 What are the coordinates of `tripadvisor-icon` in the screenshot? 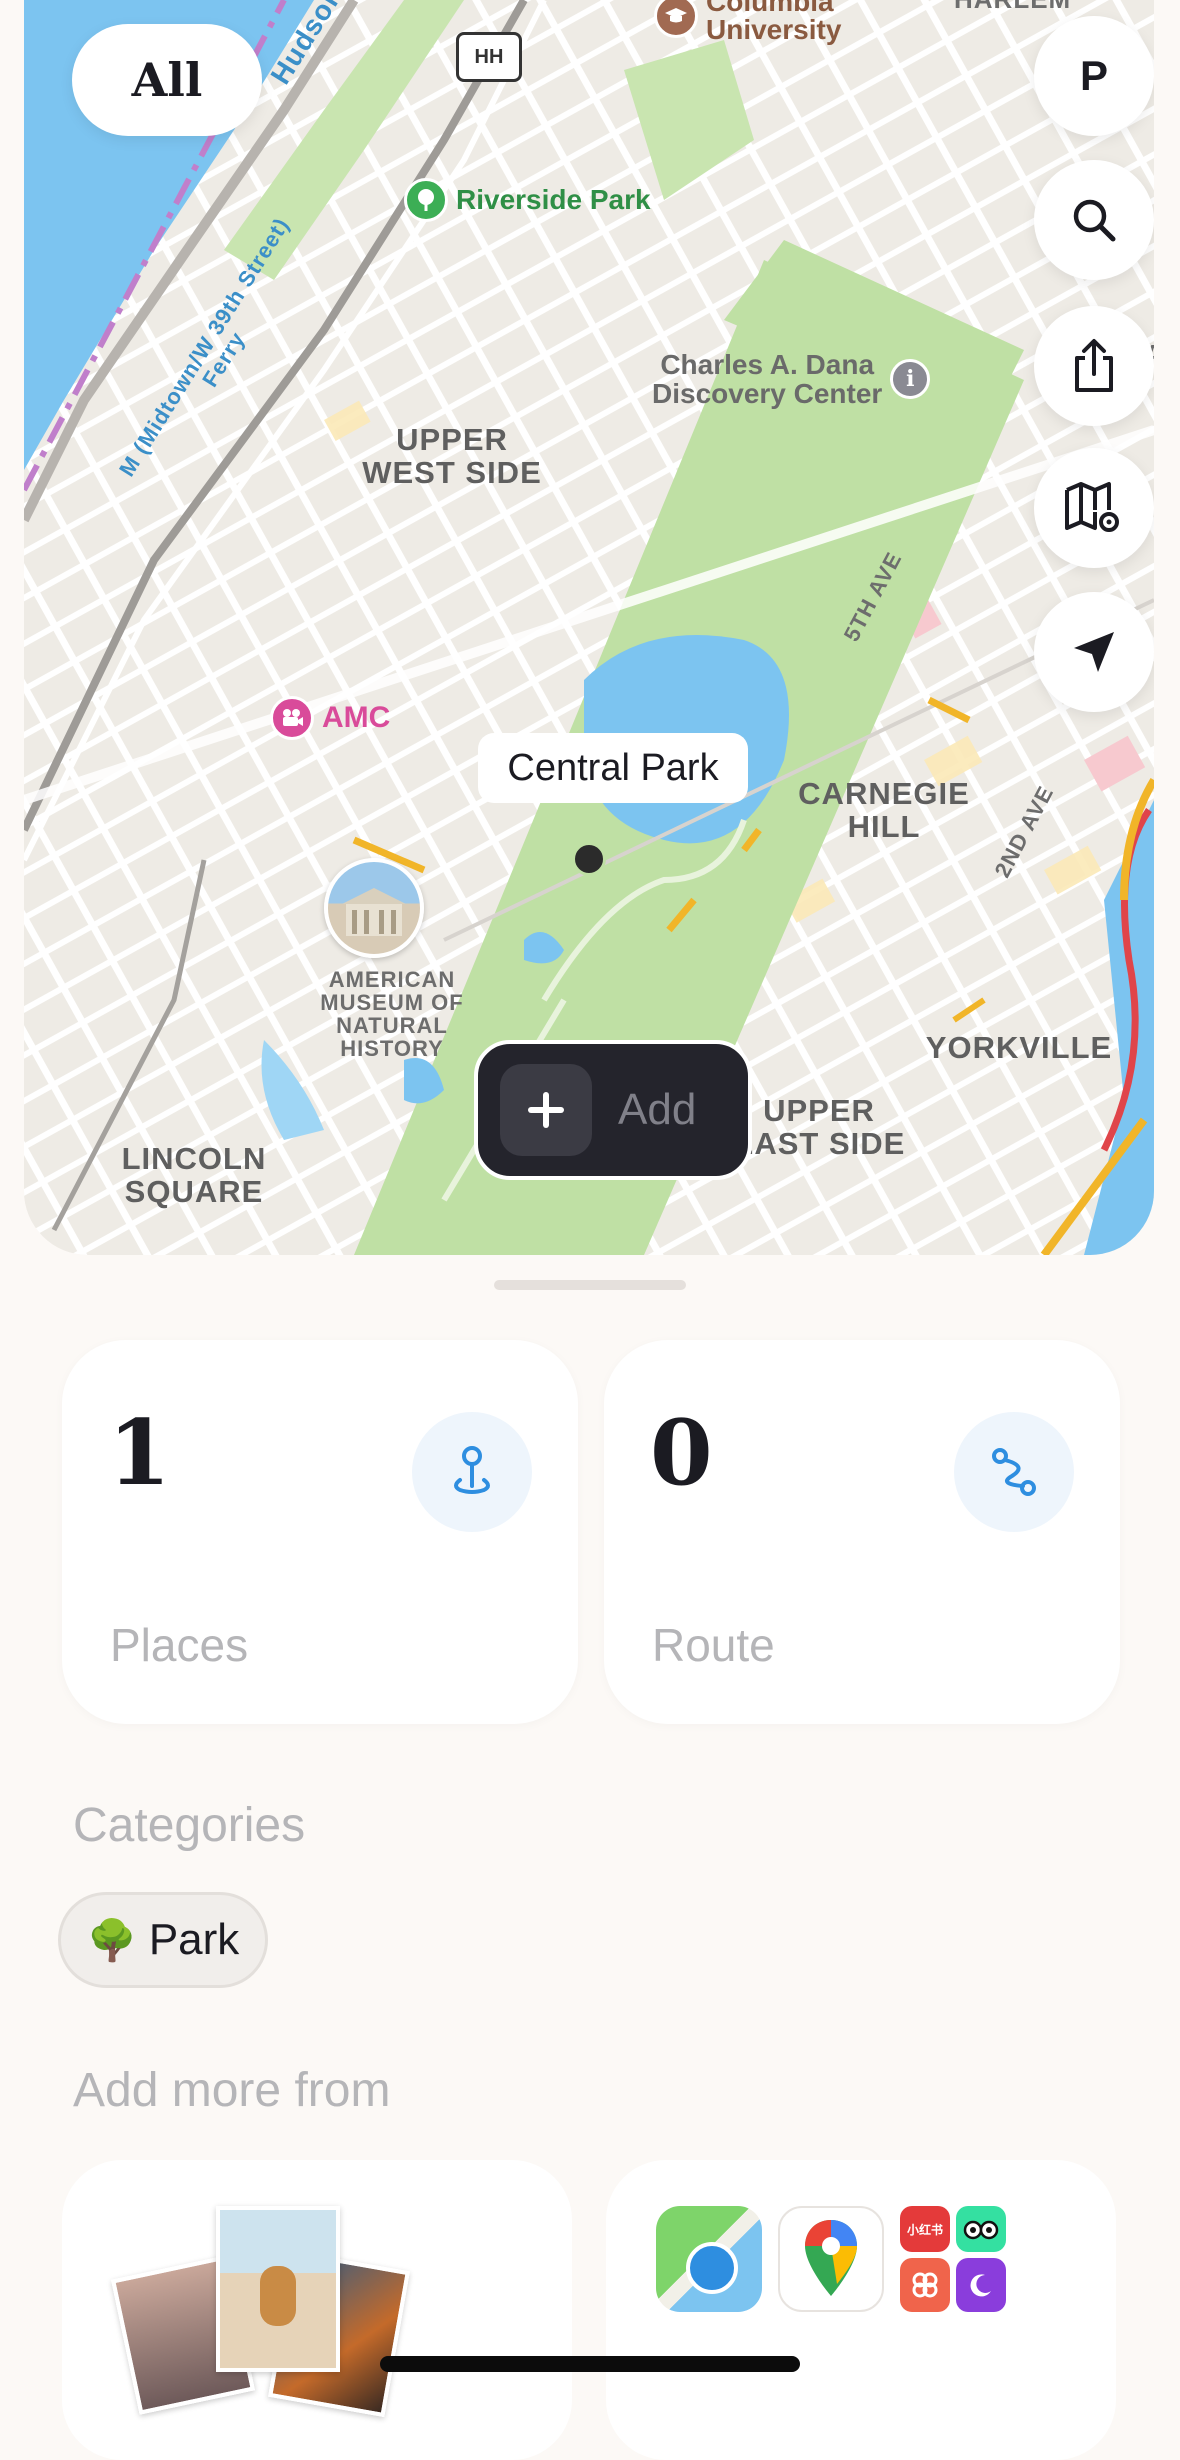 It's located at (981, 2229).